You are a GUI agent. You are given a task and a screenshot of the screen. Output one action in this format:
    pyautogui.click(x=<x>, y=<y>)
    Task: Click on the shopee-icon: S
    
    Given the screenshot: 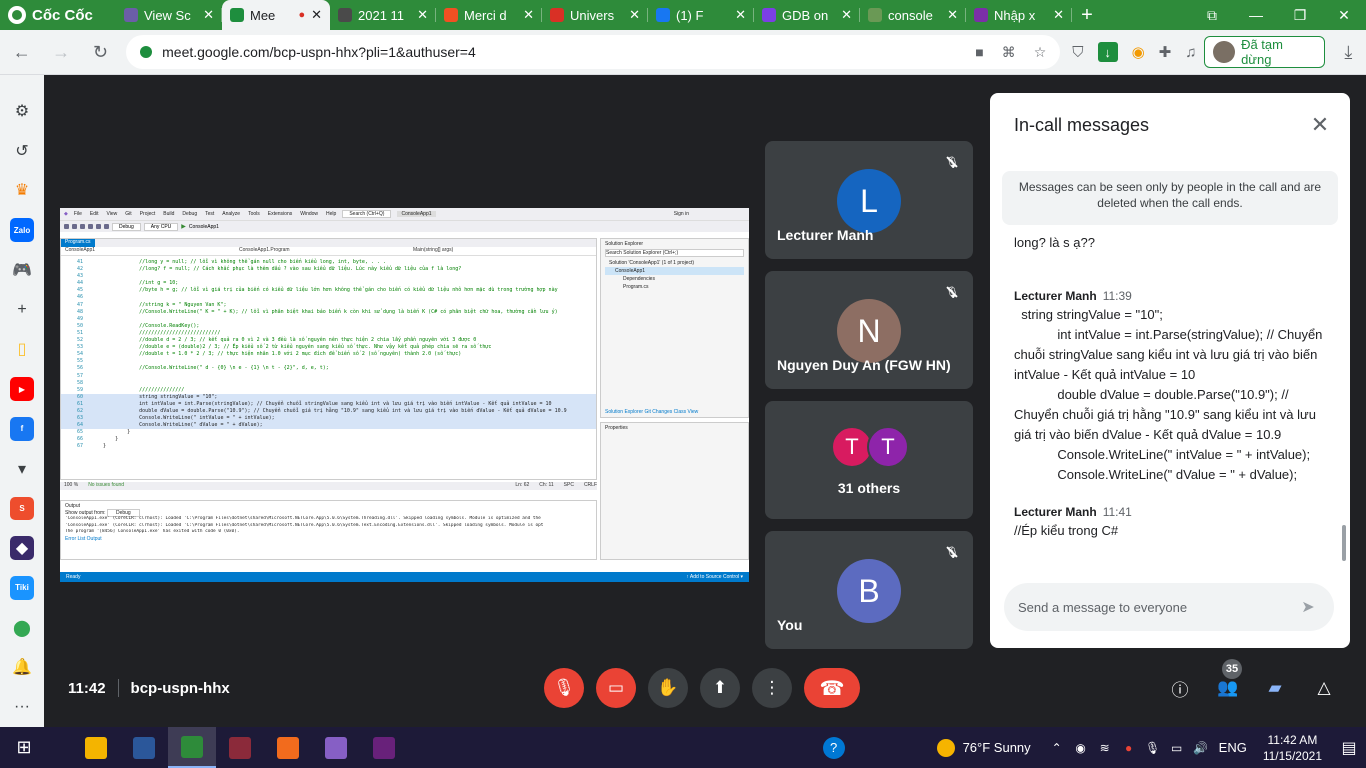 What is the action you would take?
    pyautogui.click(x=22, y=508)
    